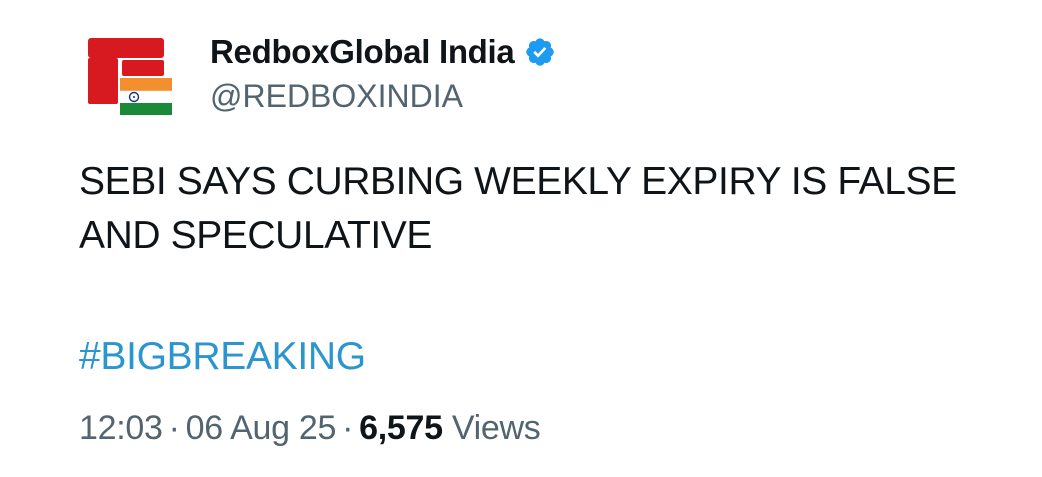 The height and width of the screenshot is (477, 1042). I want to click on author-display-name: RedboxGlobal India, so click(362, 52).